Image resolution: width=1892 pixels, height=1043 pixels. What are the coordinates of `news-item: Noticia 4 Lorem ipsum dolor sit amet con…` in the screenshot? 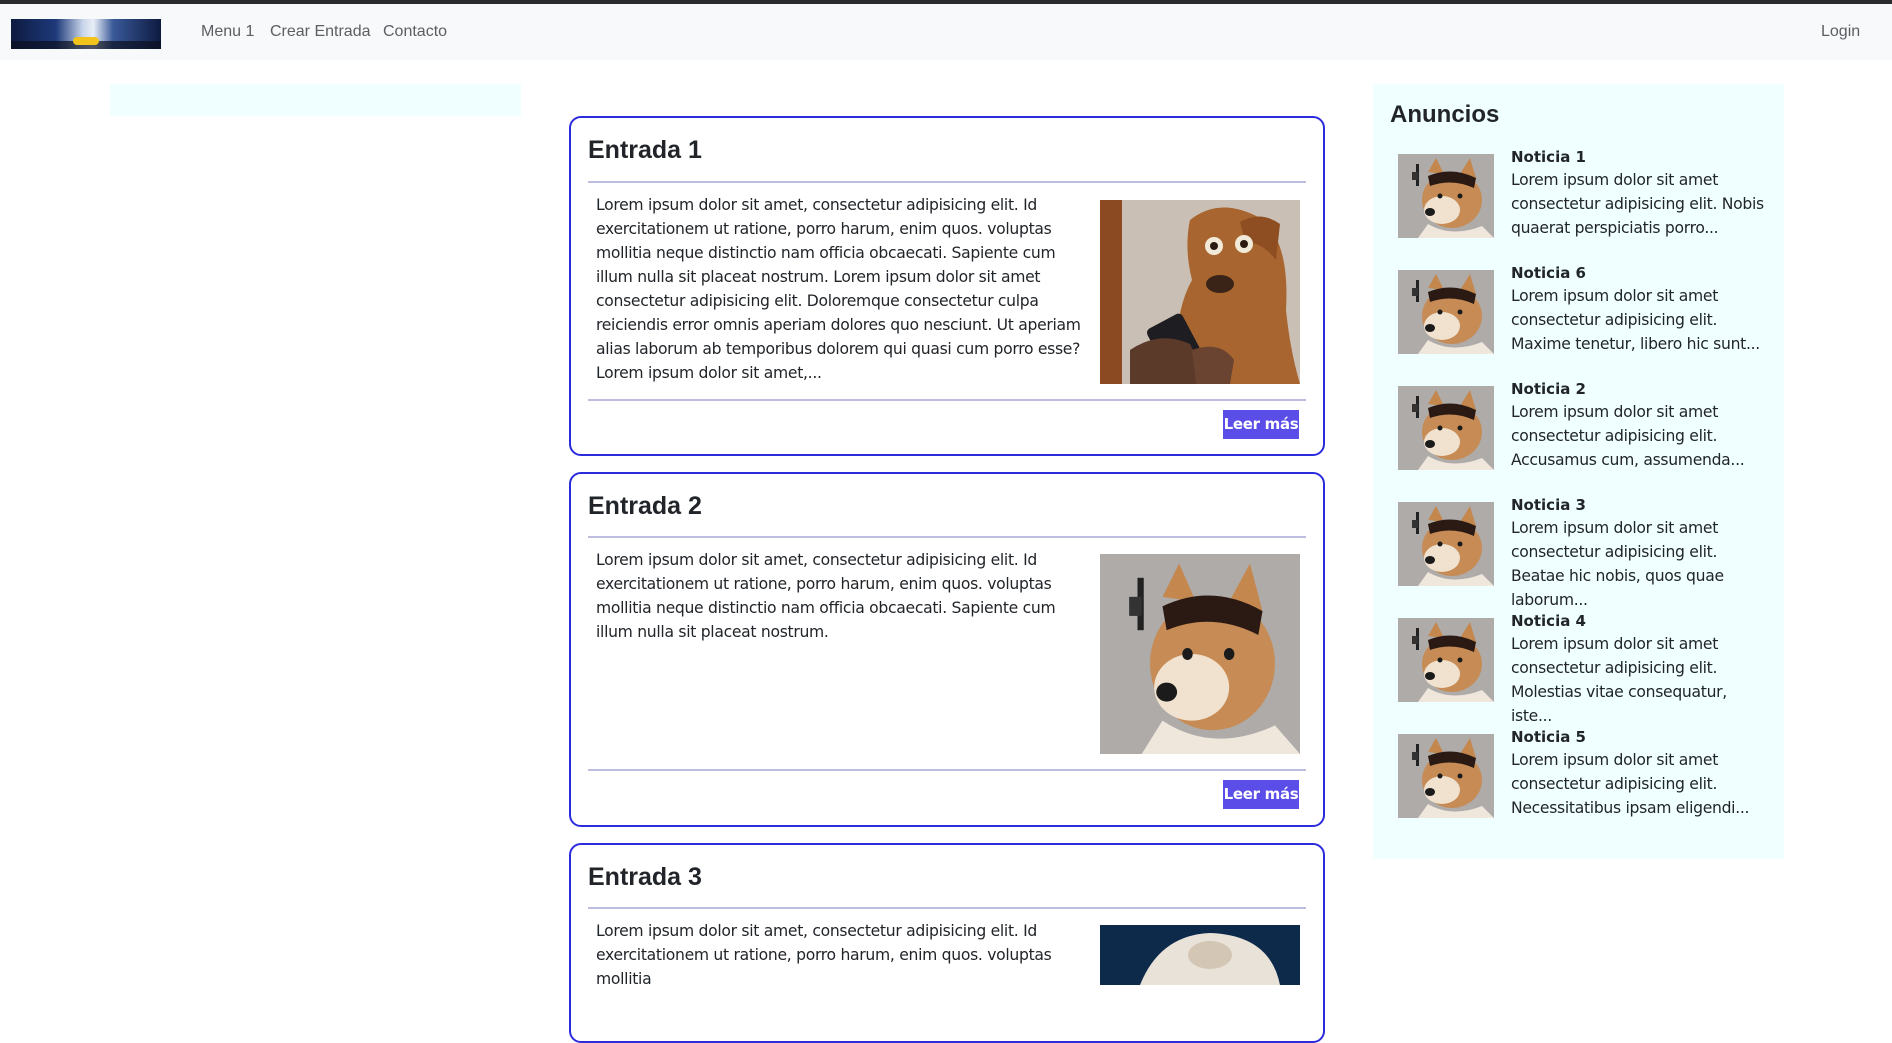 It's located at (1588, 668).